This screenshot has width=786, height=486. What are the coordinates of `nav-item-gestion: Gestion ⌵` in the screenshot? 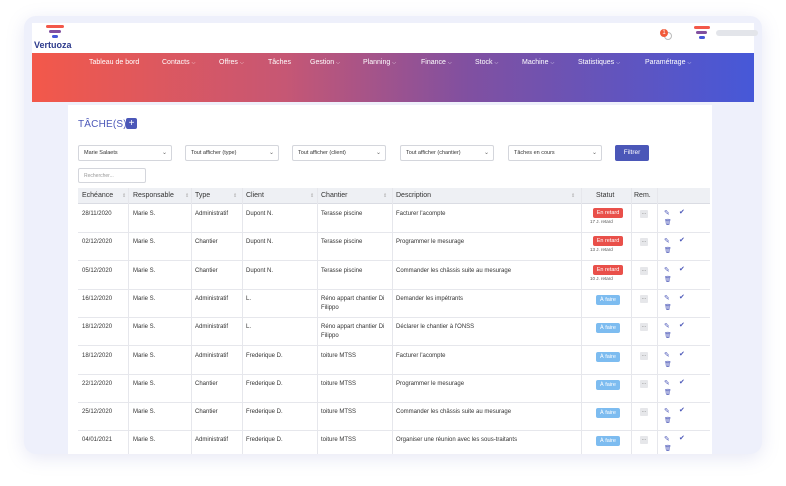 It's located at (325, 62).